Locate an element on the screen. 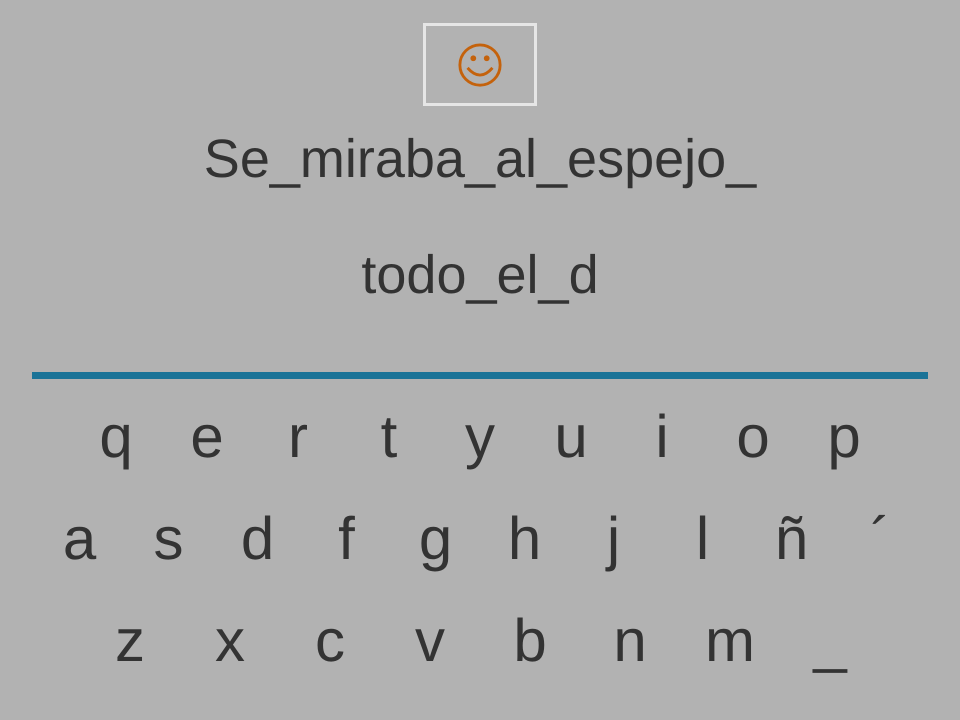 This screenshot has width=960, height=720. letter-key: j is located at coordinates (613, 539).